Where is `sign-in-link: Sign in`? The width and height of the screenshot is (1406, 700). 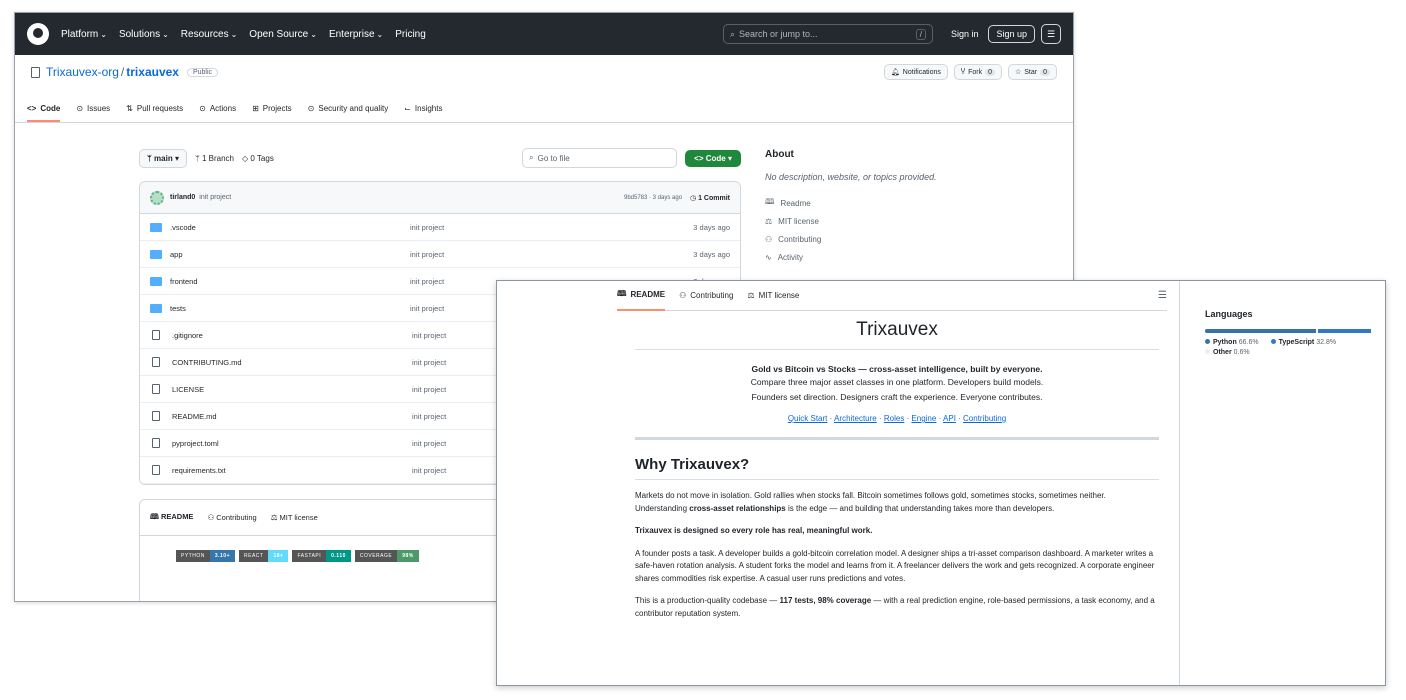 sign-in-link: Sign in is located at coordinates (965, 34).